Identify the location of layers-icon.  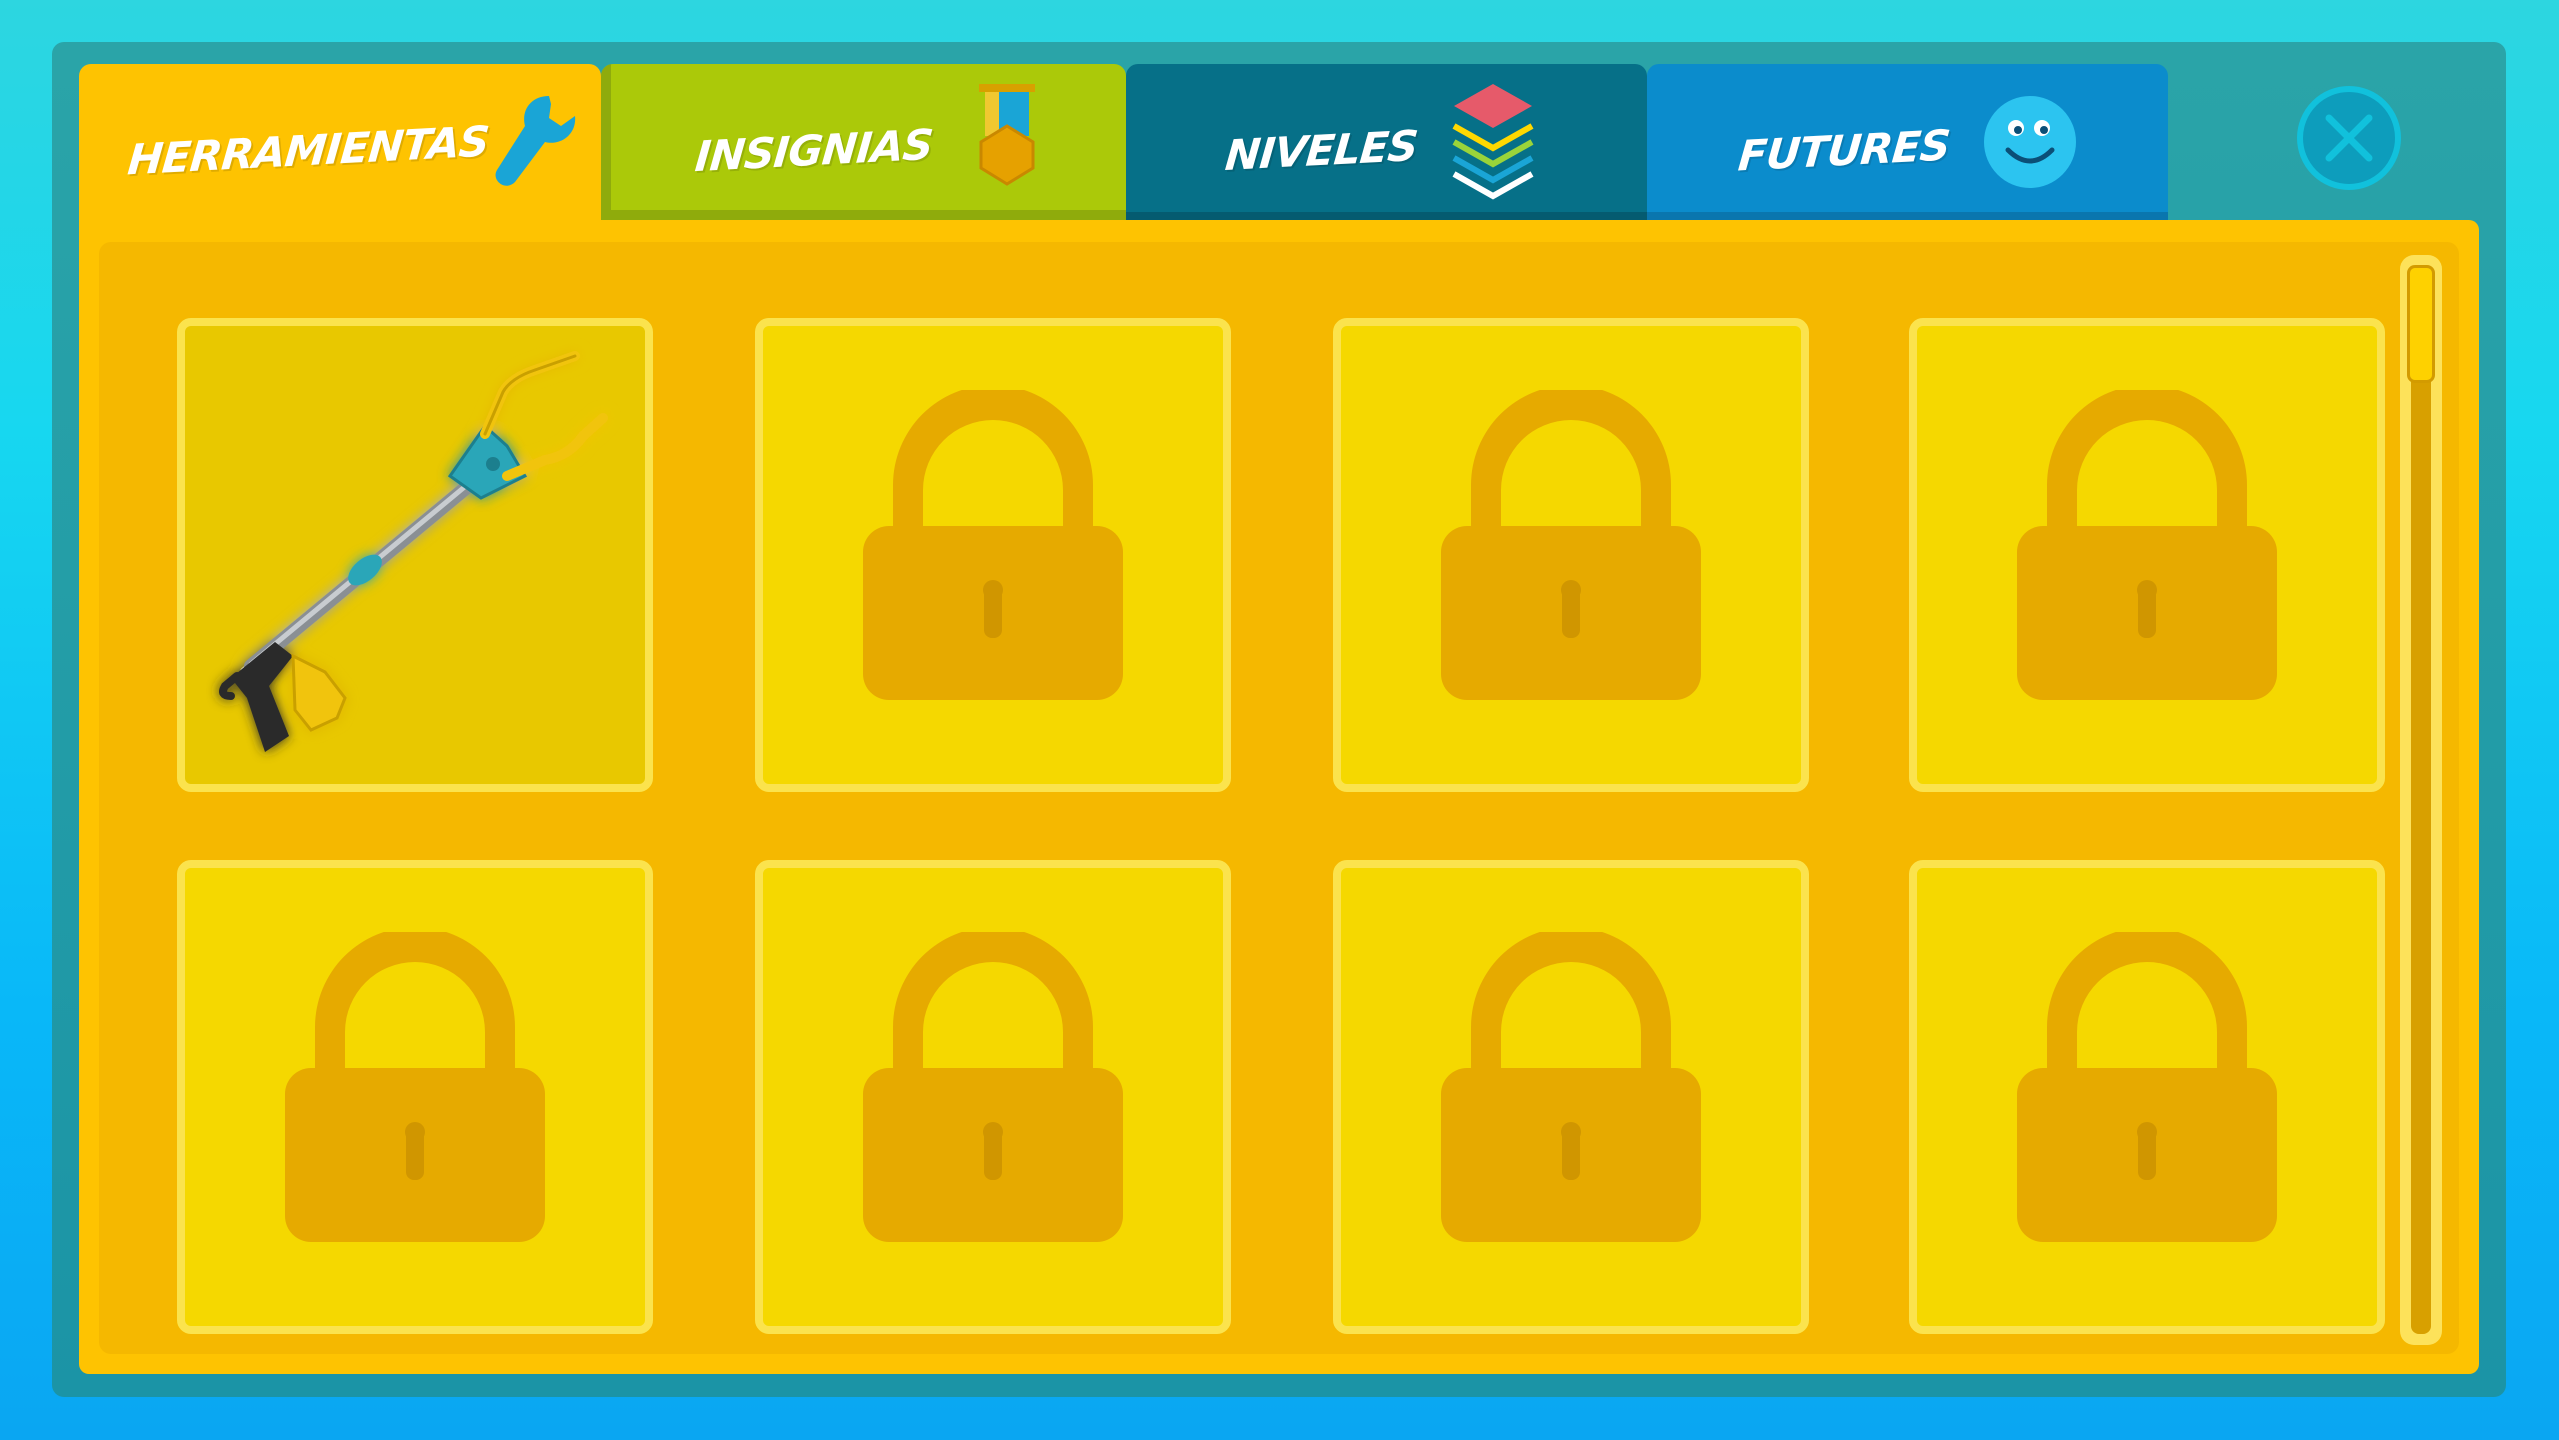
(1493, 142).